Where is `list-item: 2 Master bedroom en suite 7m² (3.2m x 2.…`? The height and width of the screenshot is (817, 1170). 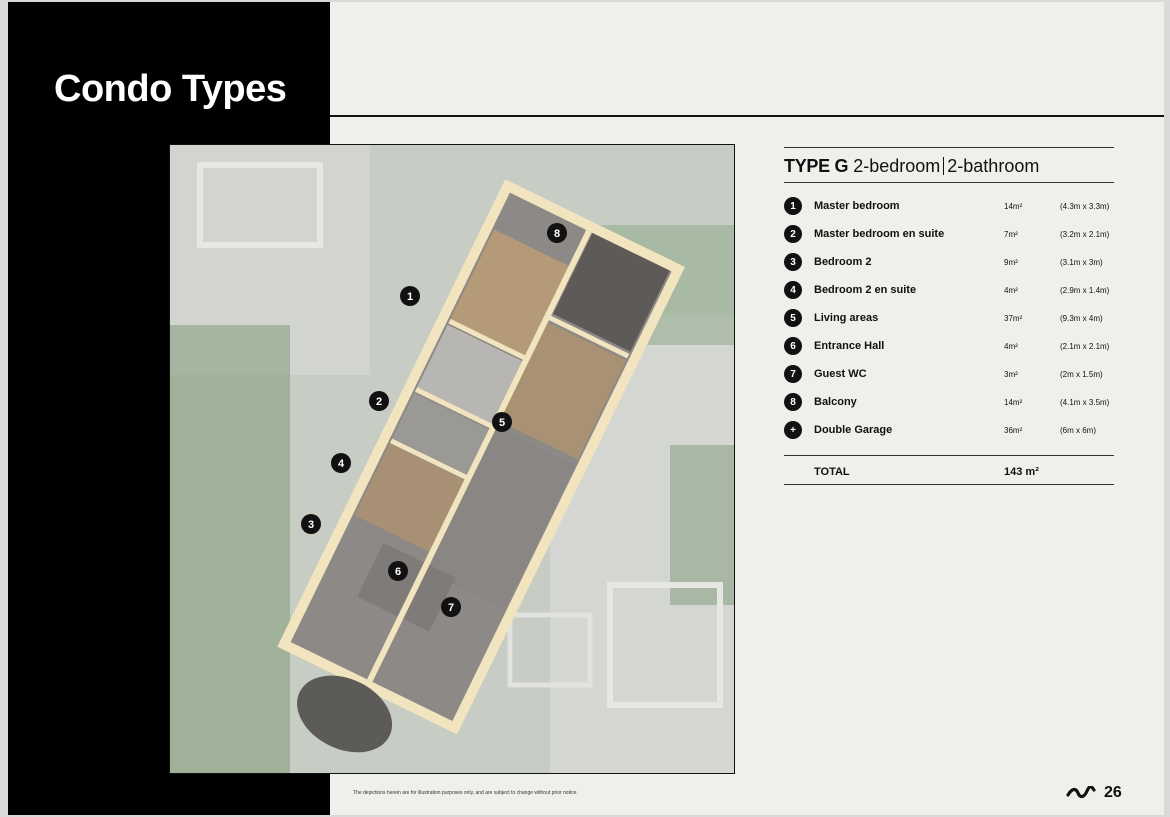
list-item: 2 Master bedroom en suite 7m² (3.2m x 2.… is located at coordinates (949, 234).